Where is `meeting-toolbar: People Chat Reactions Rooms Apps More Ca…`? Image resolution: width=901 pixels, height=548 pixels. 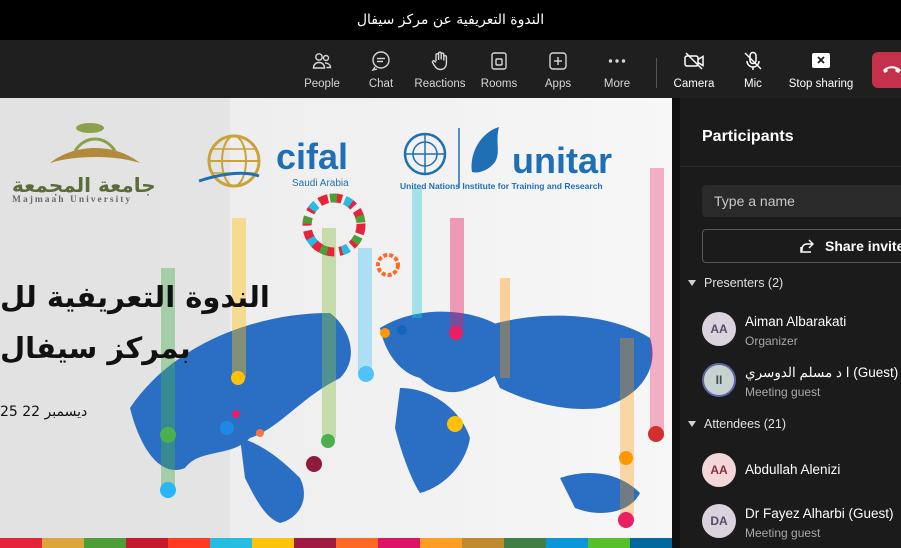
meeting-toolbar: People Chat Reactions Rooms Apps More Ca… is located at coordinates (450, 69).